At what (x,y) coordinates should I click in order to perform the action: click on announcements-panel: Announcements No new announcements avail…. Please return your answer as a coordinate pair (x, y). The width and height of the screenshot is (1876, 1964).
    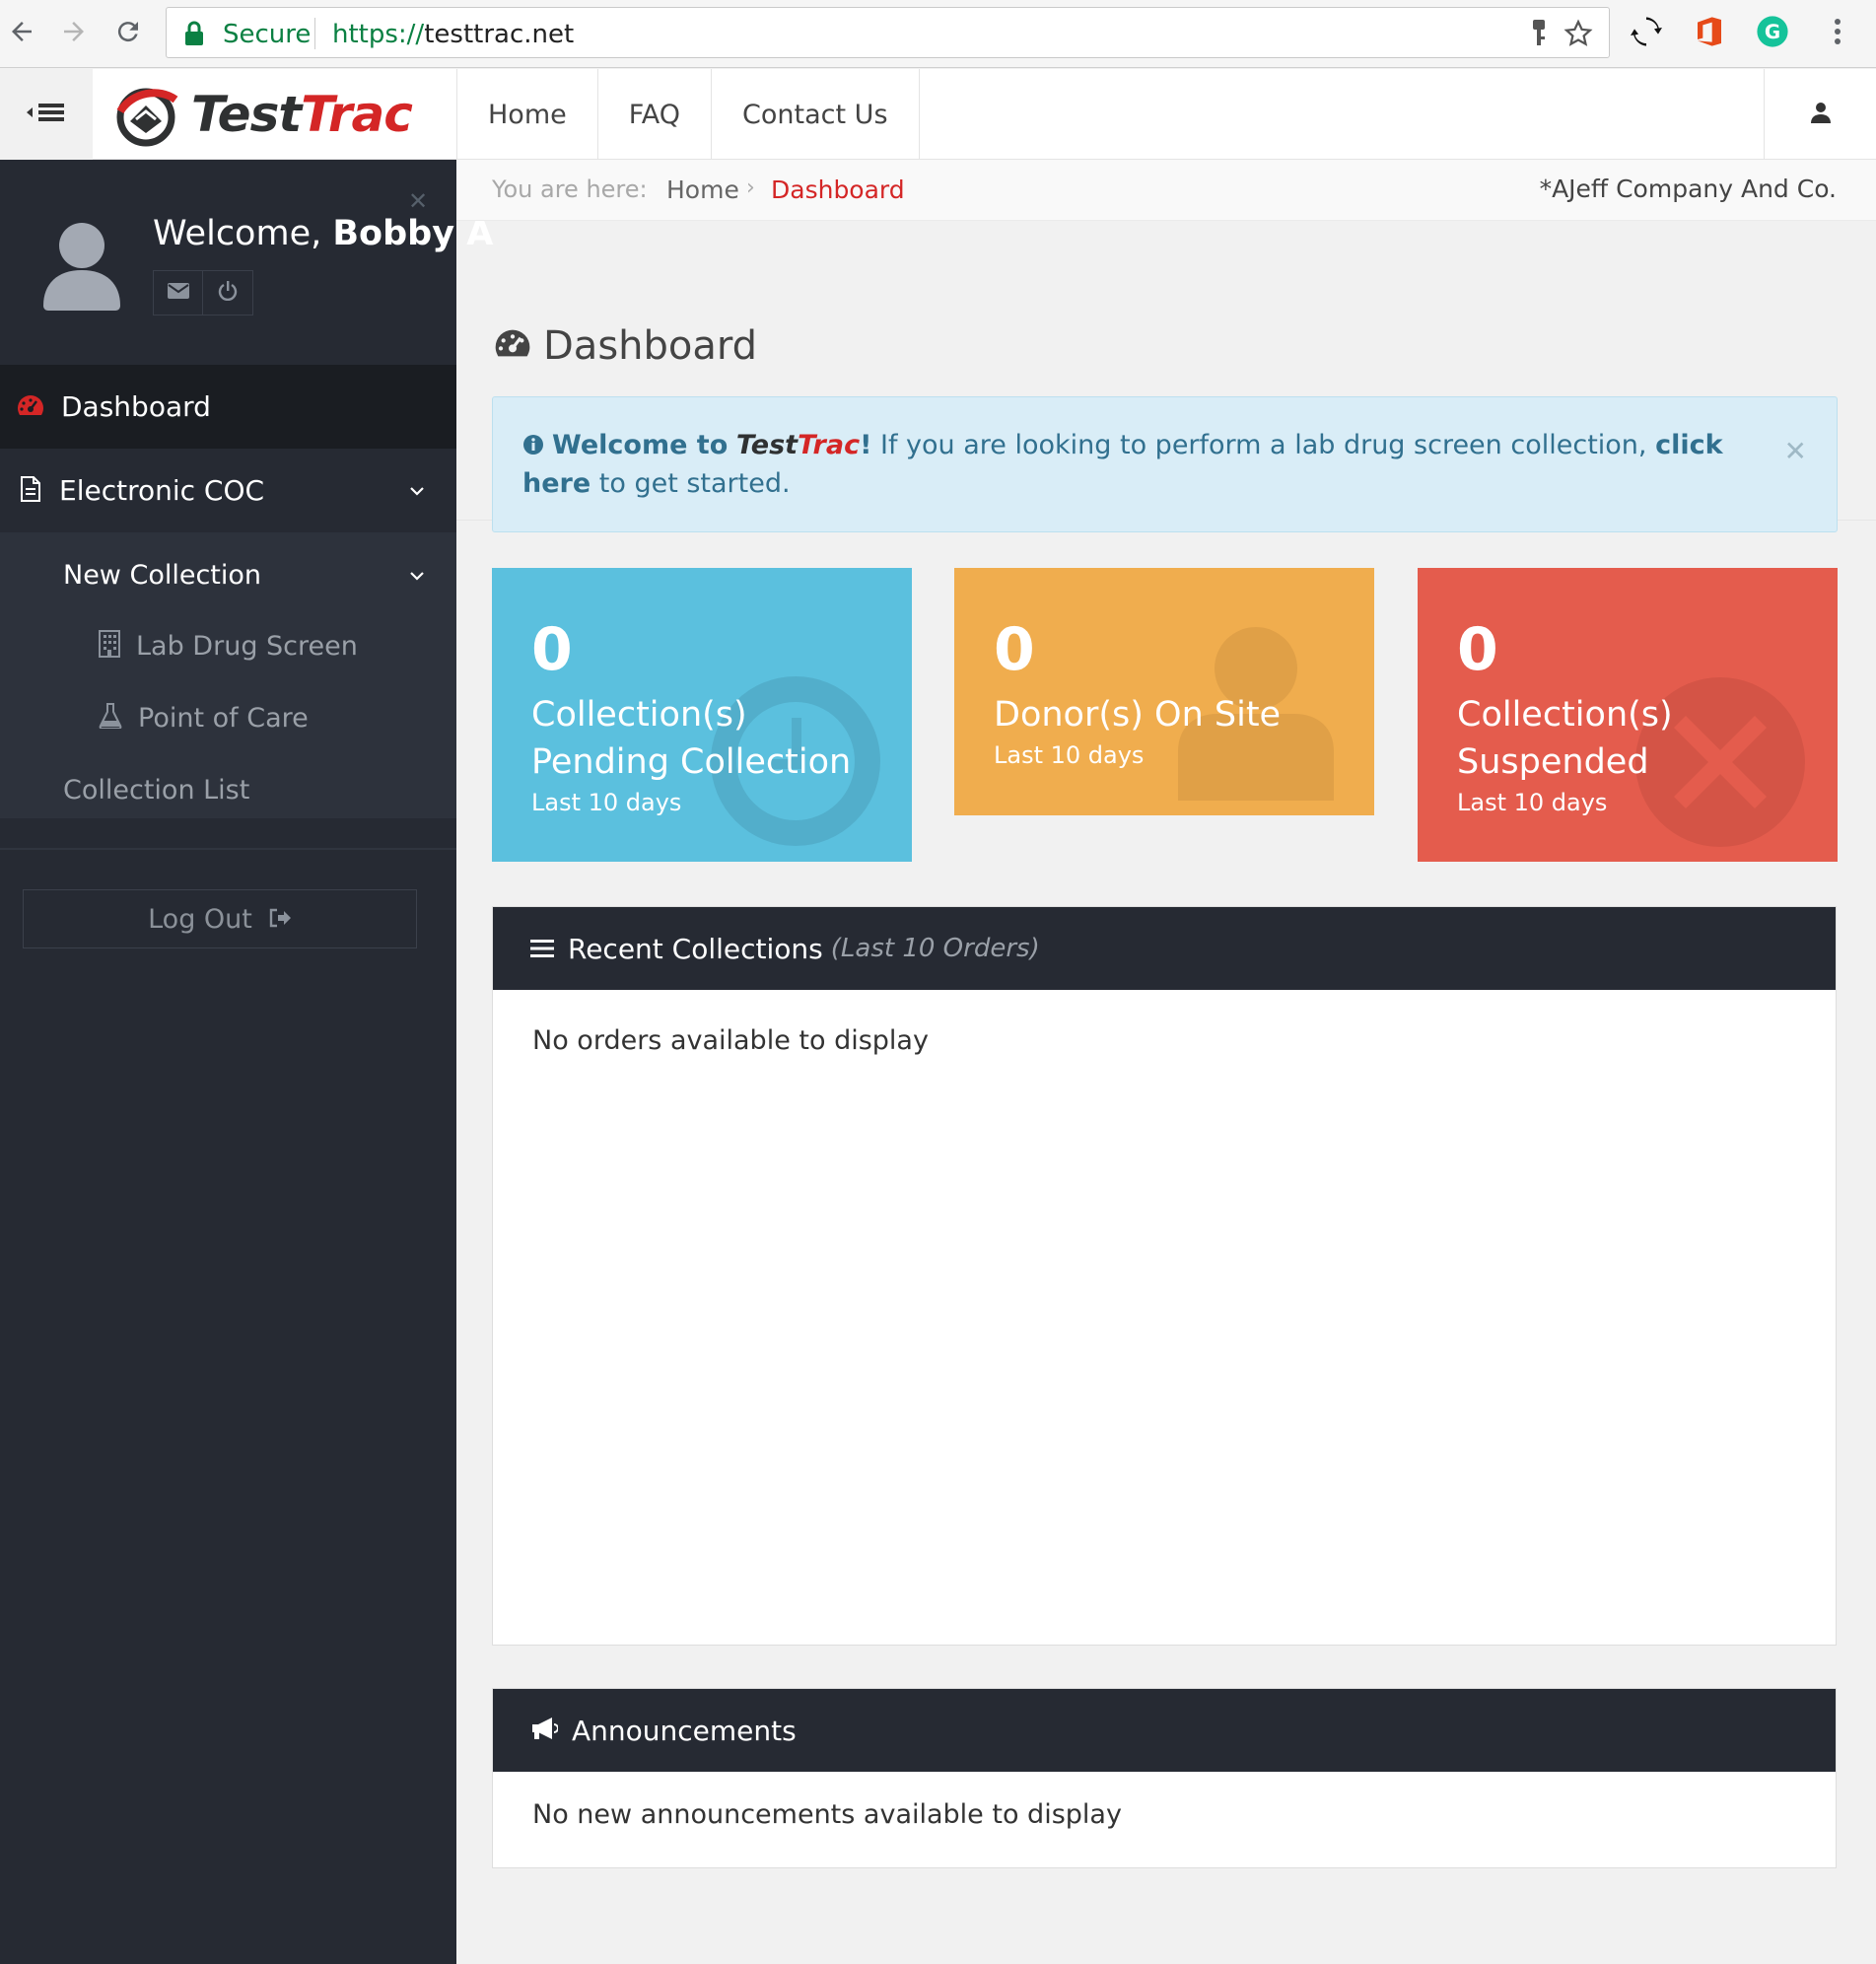
    Looking at the image, I should click on (1164, 1778).